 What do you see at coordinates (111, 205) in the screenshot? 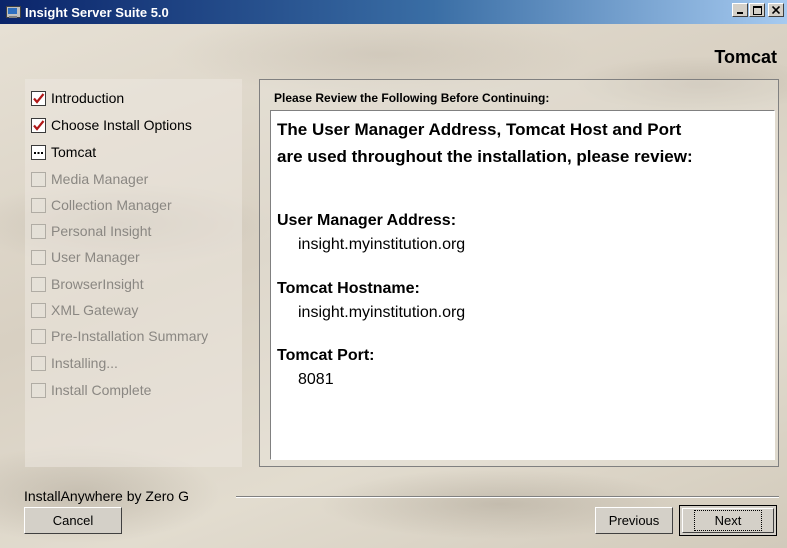
I see `step-label: Collection Manager` at bounding box center [111, 205].